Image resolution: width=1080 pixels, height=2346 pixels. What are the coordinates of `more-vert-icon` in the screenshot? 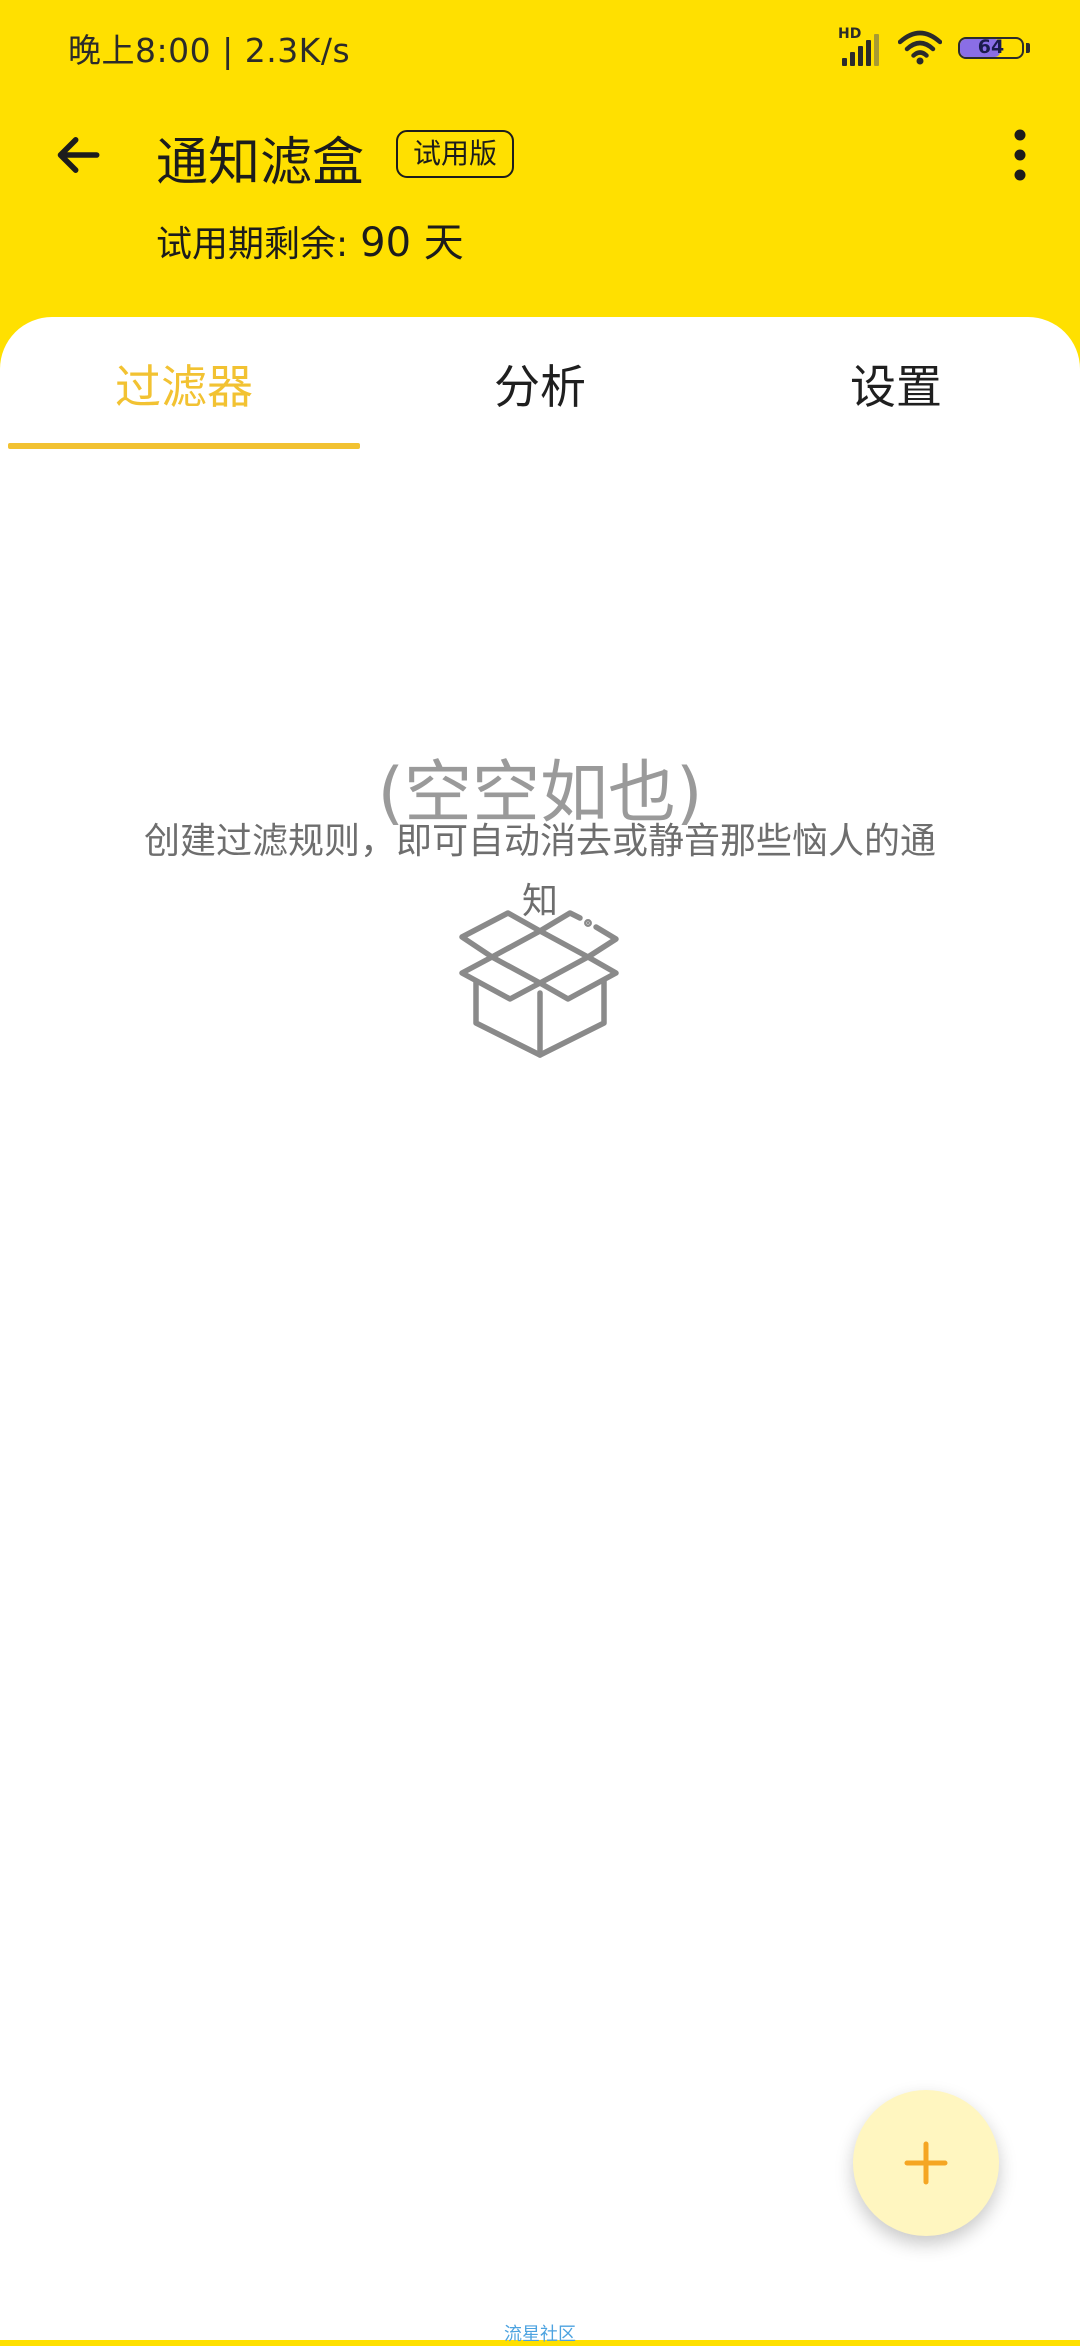 It's located at (1020, 155).